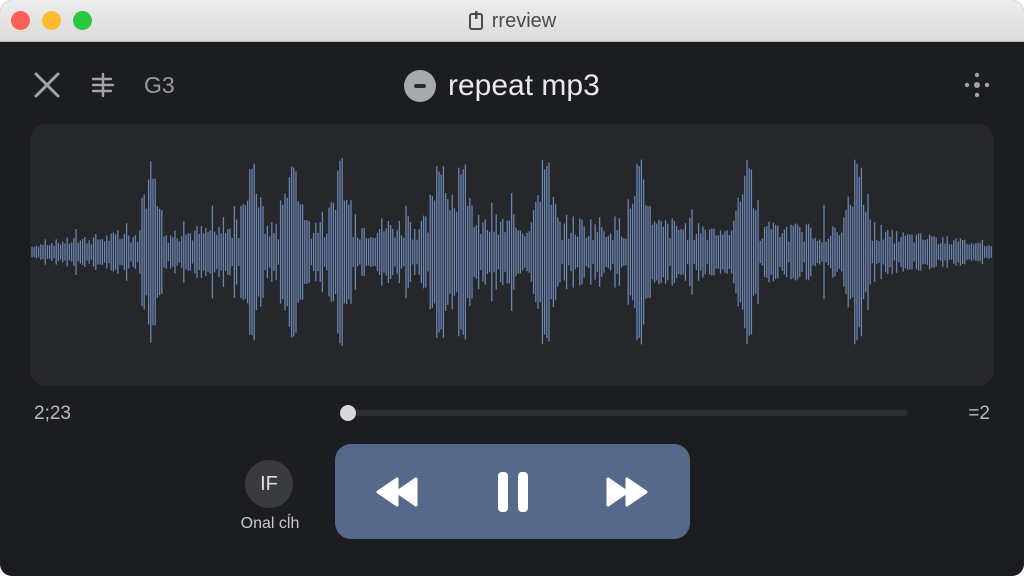  I want to click on track-id-label: G3, so click(159, 85).